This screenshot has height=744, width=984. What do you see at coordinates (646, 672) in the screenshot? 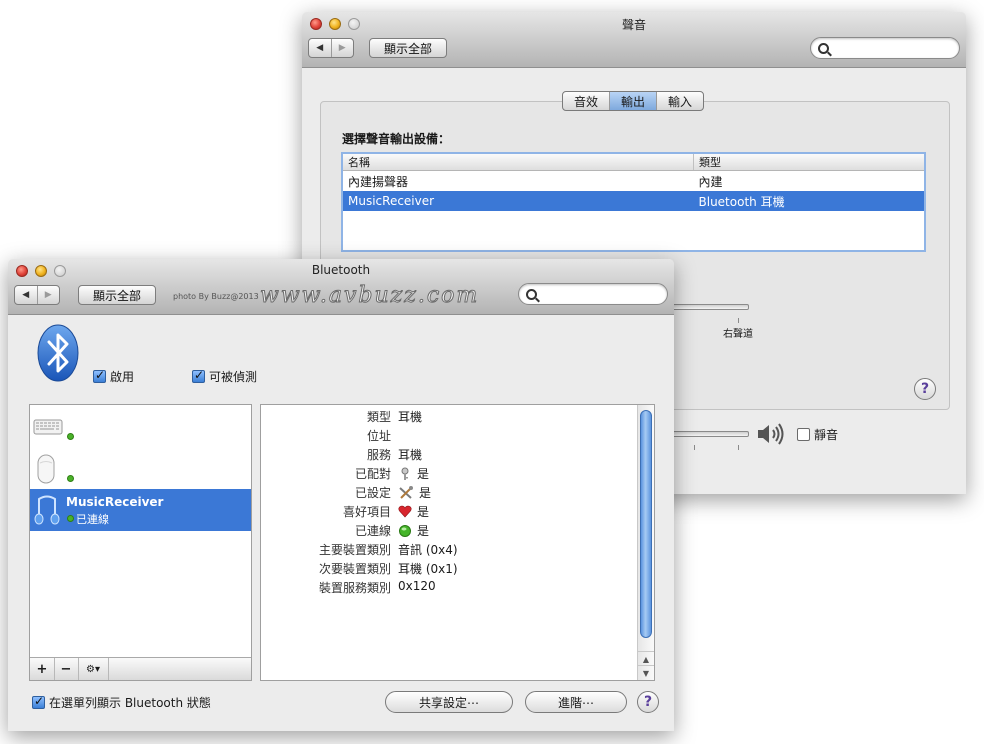
I see `scroll-down-arrow-icon: ▼` at bounding box center [646, 672].